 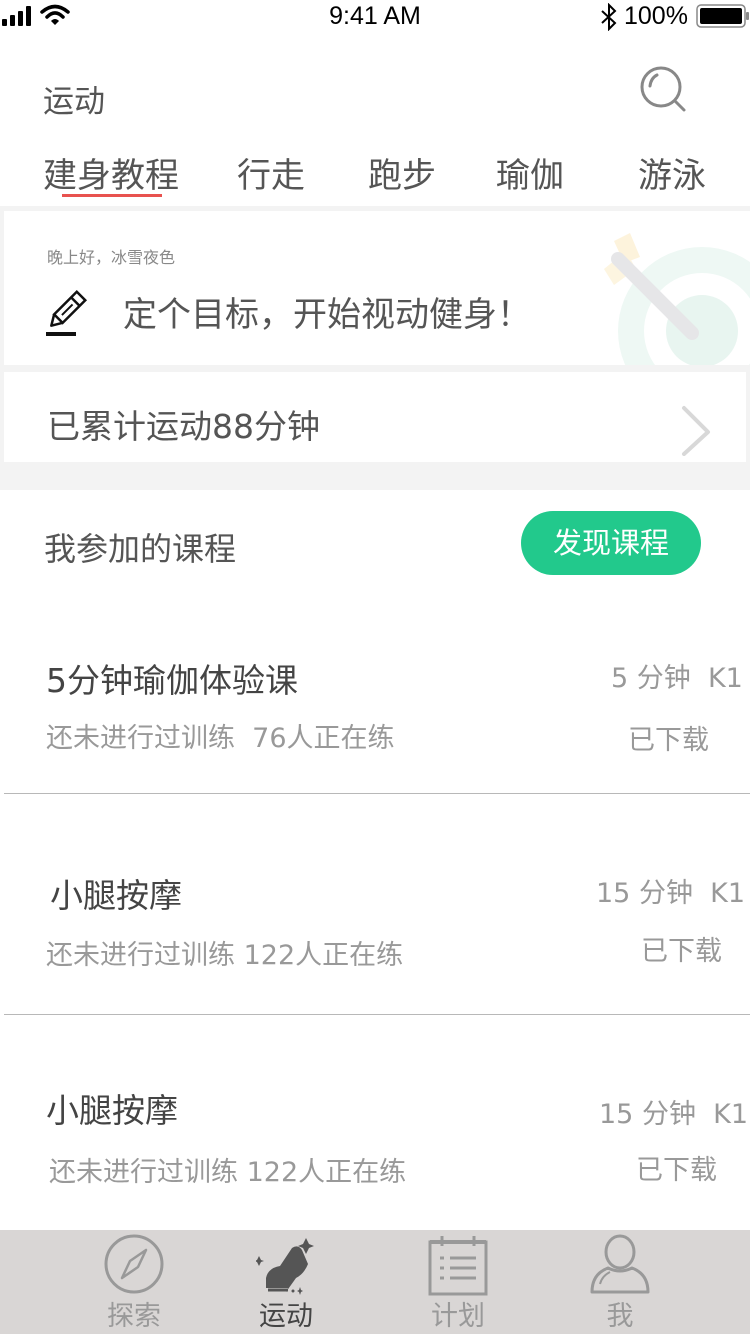 I want to click on course-name: 5分钟瑜伽体验课, so click(x=172, y=680).